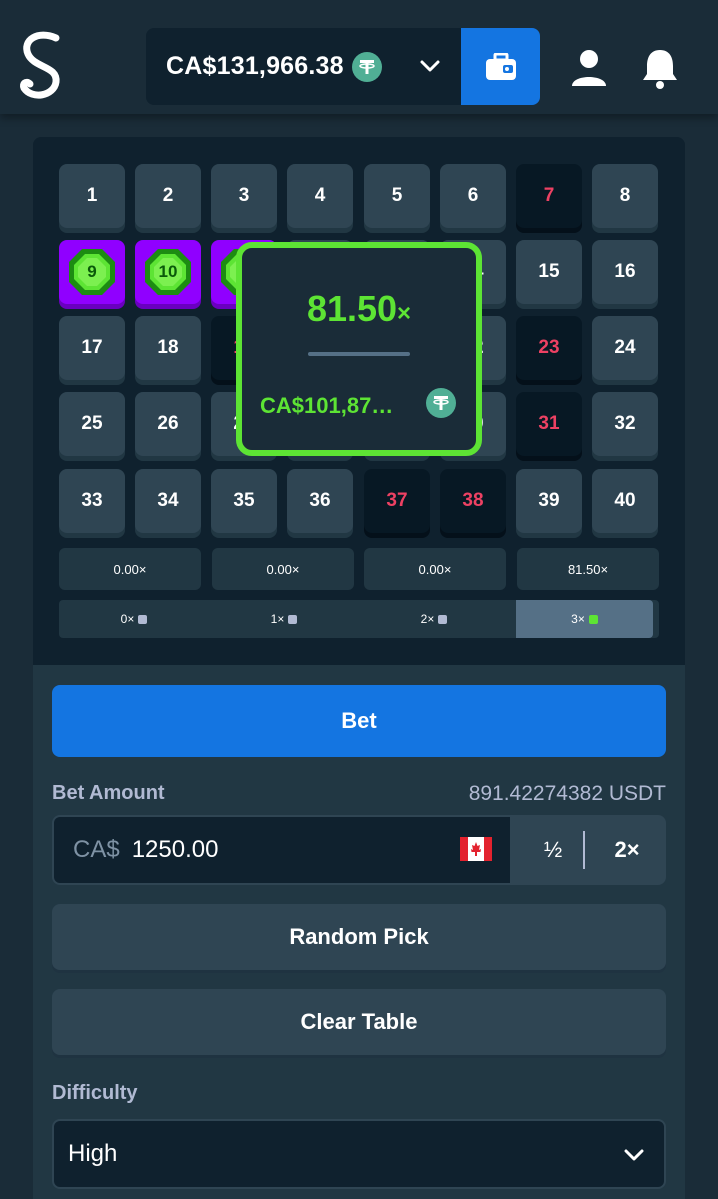  I want to click on hit-label: 2×, so click(427, 619).